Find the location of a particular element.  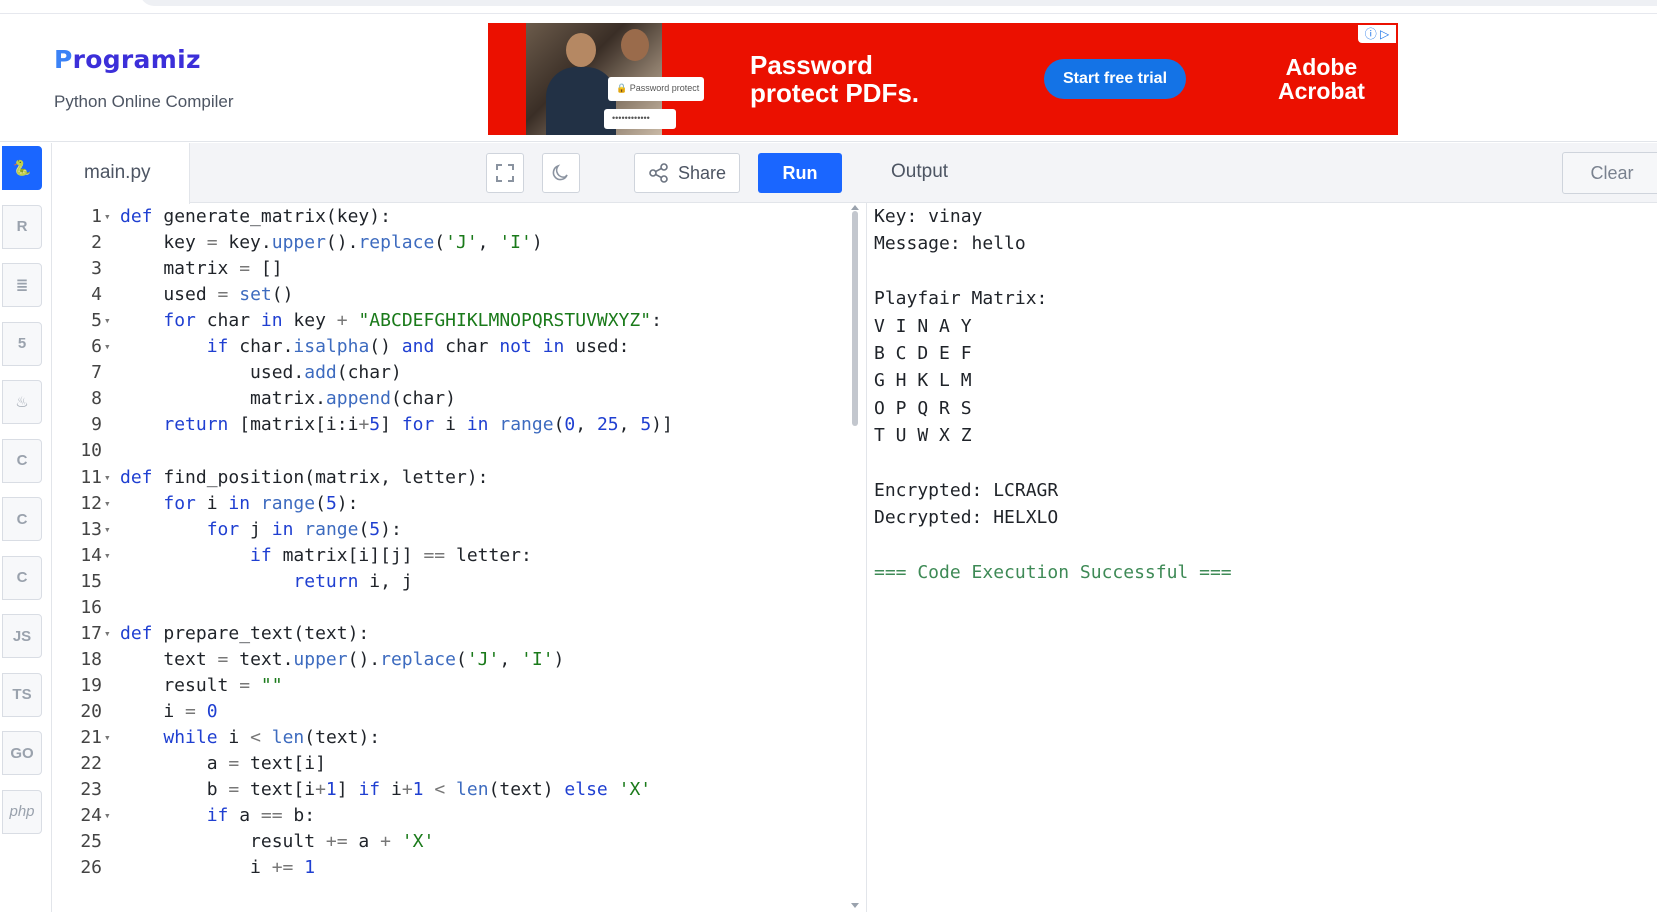

html5-icon: 5 is located at coordinates (22, 343).